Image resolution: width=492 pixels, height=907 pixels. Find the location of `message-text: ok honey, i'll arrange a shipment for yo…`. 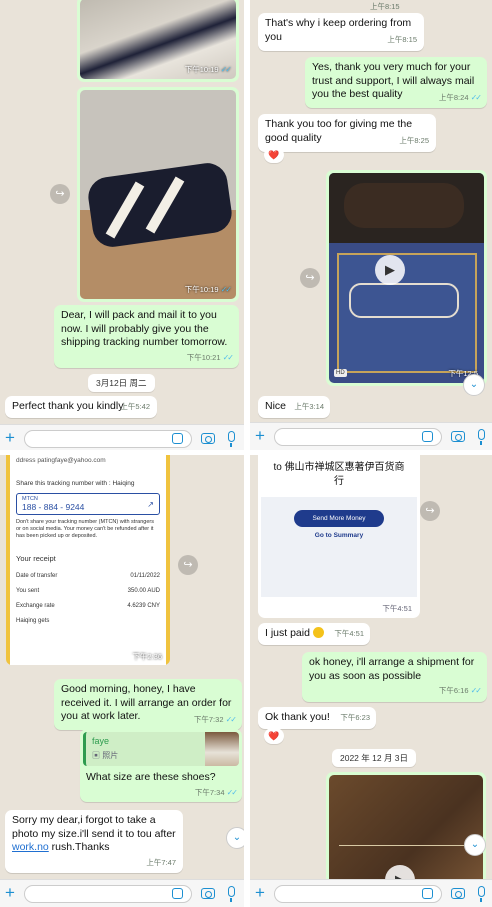

message-text: ok honey, i'll arrange a shipment for yo… is located at coordinates (392, 669).